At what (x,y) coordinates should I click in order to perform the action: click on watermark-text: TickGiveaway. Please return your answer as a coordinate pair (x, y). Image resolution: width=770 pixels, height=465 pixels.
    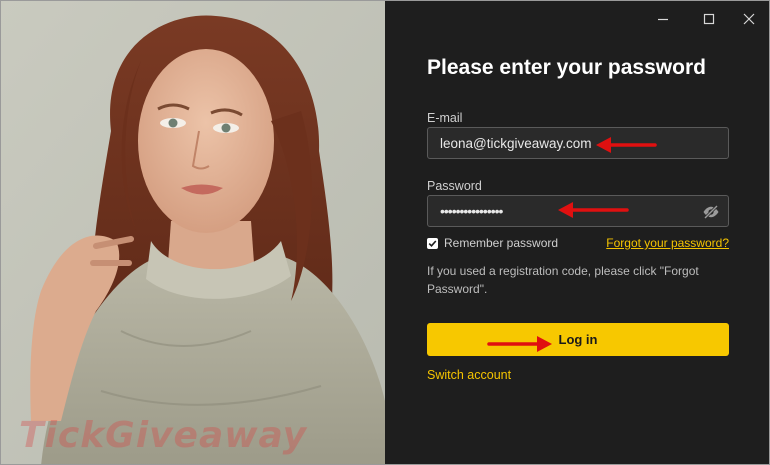
    Looking at the image, I should click on (163, 435).